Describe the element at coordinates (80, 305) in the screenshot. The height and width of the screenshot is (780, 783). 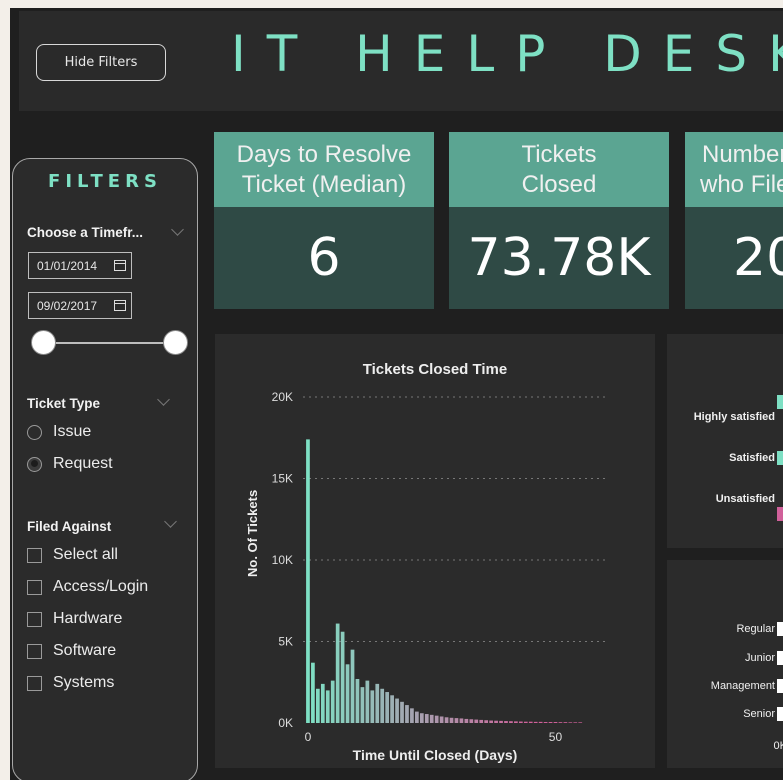
I see `end-date-input: 09/02/2017` at that location.